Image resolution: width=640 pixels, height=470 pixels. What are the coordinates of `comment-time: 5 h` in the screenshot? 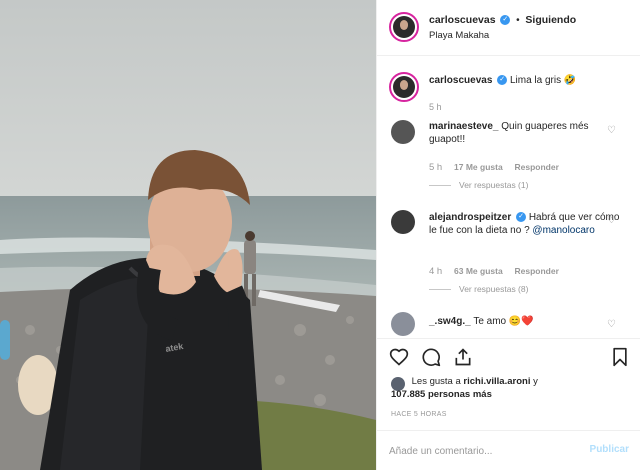 It's located at (435, 167).